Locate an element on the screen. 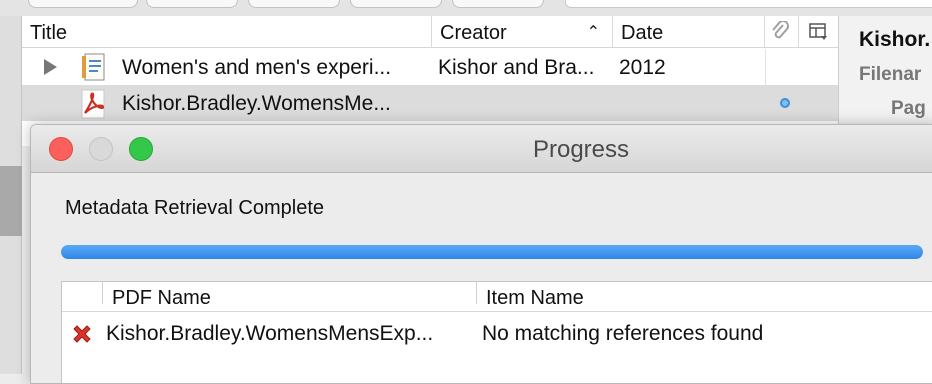  toolbar is located at coordinates (466, 8).